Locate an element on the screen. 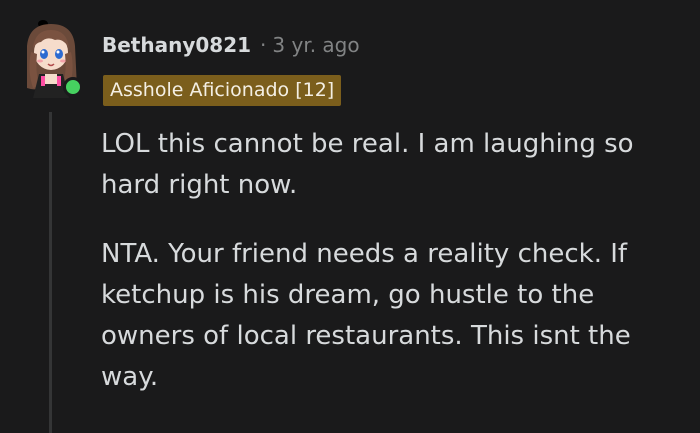 This screenshot has width=700, height=433. comment-meta: Bethany0821 · 3 yr. ago is located at coordinates (231, 45).